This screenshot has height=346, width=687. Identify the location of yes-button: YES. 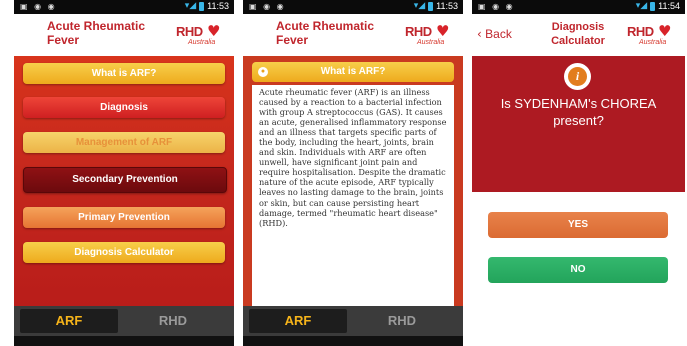
(578, 225).